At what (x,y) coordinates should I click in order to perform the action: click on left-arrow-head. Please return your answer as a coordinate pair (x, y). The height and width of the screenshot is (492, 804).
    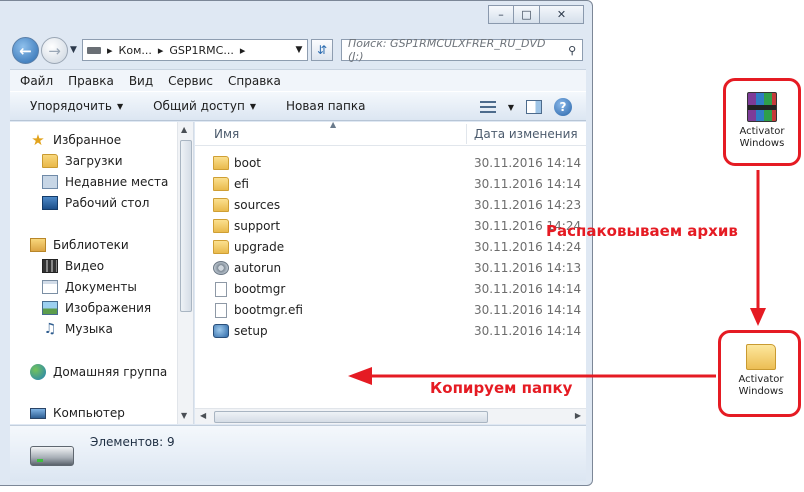
    Looking at the image, I should click on (360, 376).